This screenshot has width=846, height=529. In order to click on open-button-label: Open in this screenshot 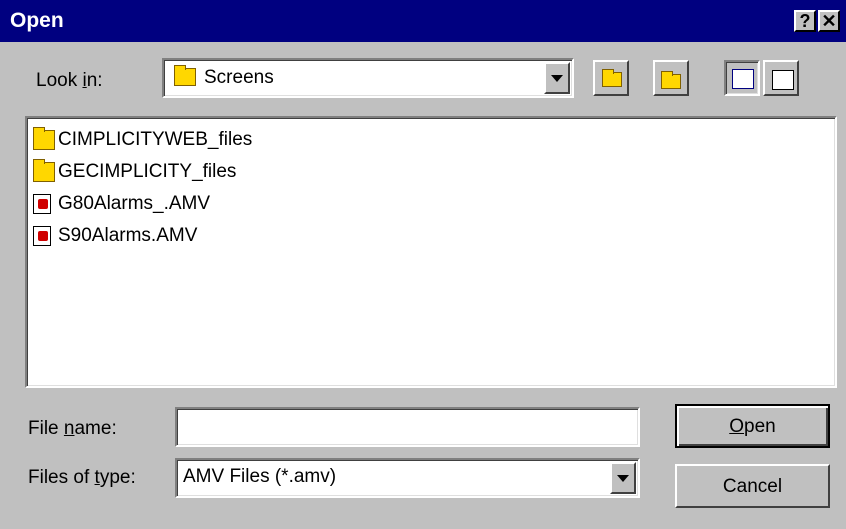, I will do `click(752, 427)`.